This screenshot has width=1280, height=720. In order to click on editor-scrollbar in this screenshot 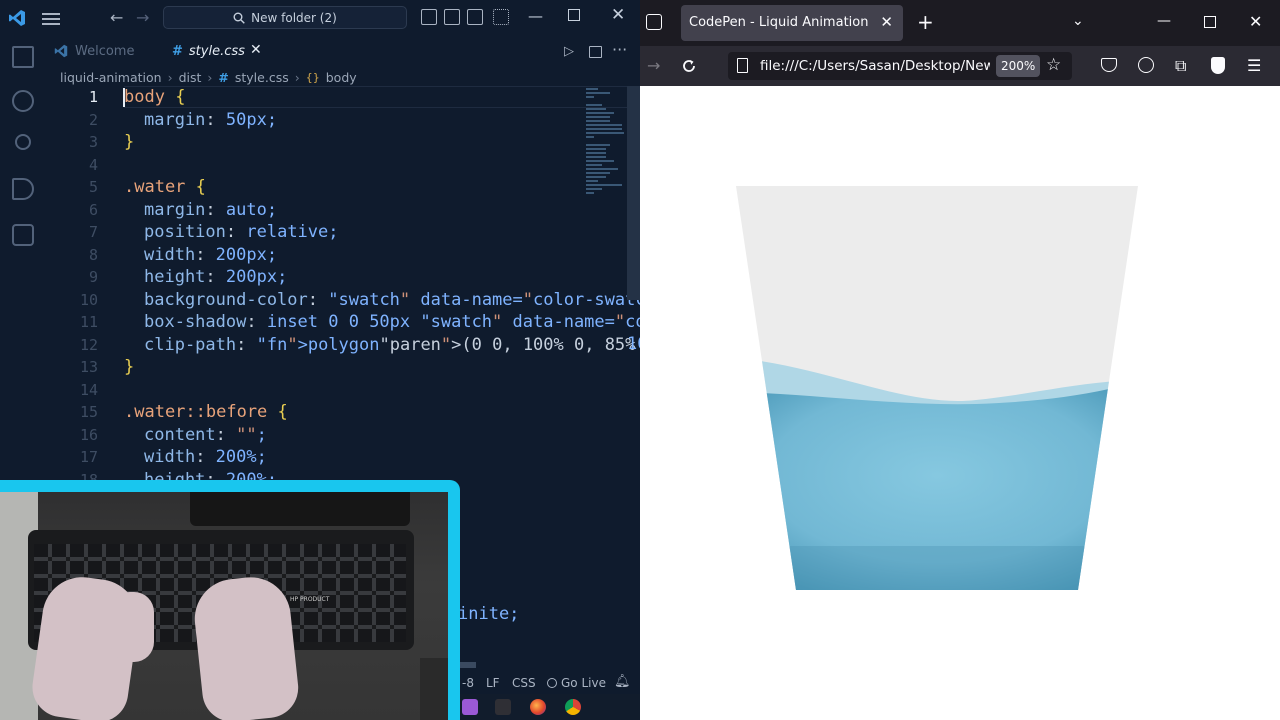, I will do `click(633, 193)`.